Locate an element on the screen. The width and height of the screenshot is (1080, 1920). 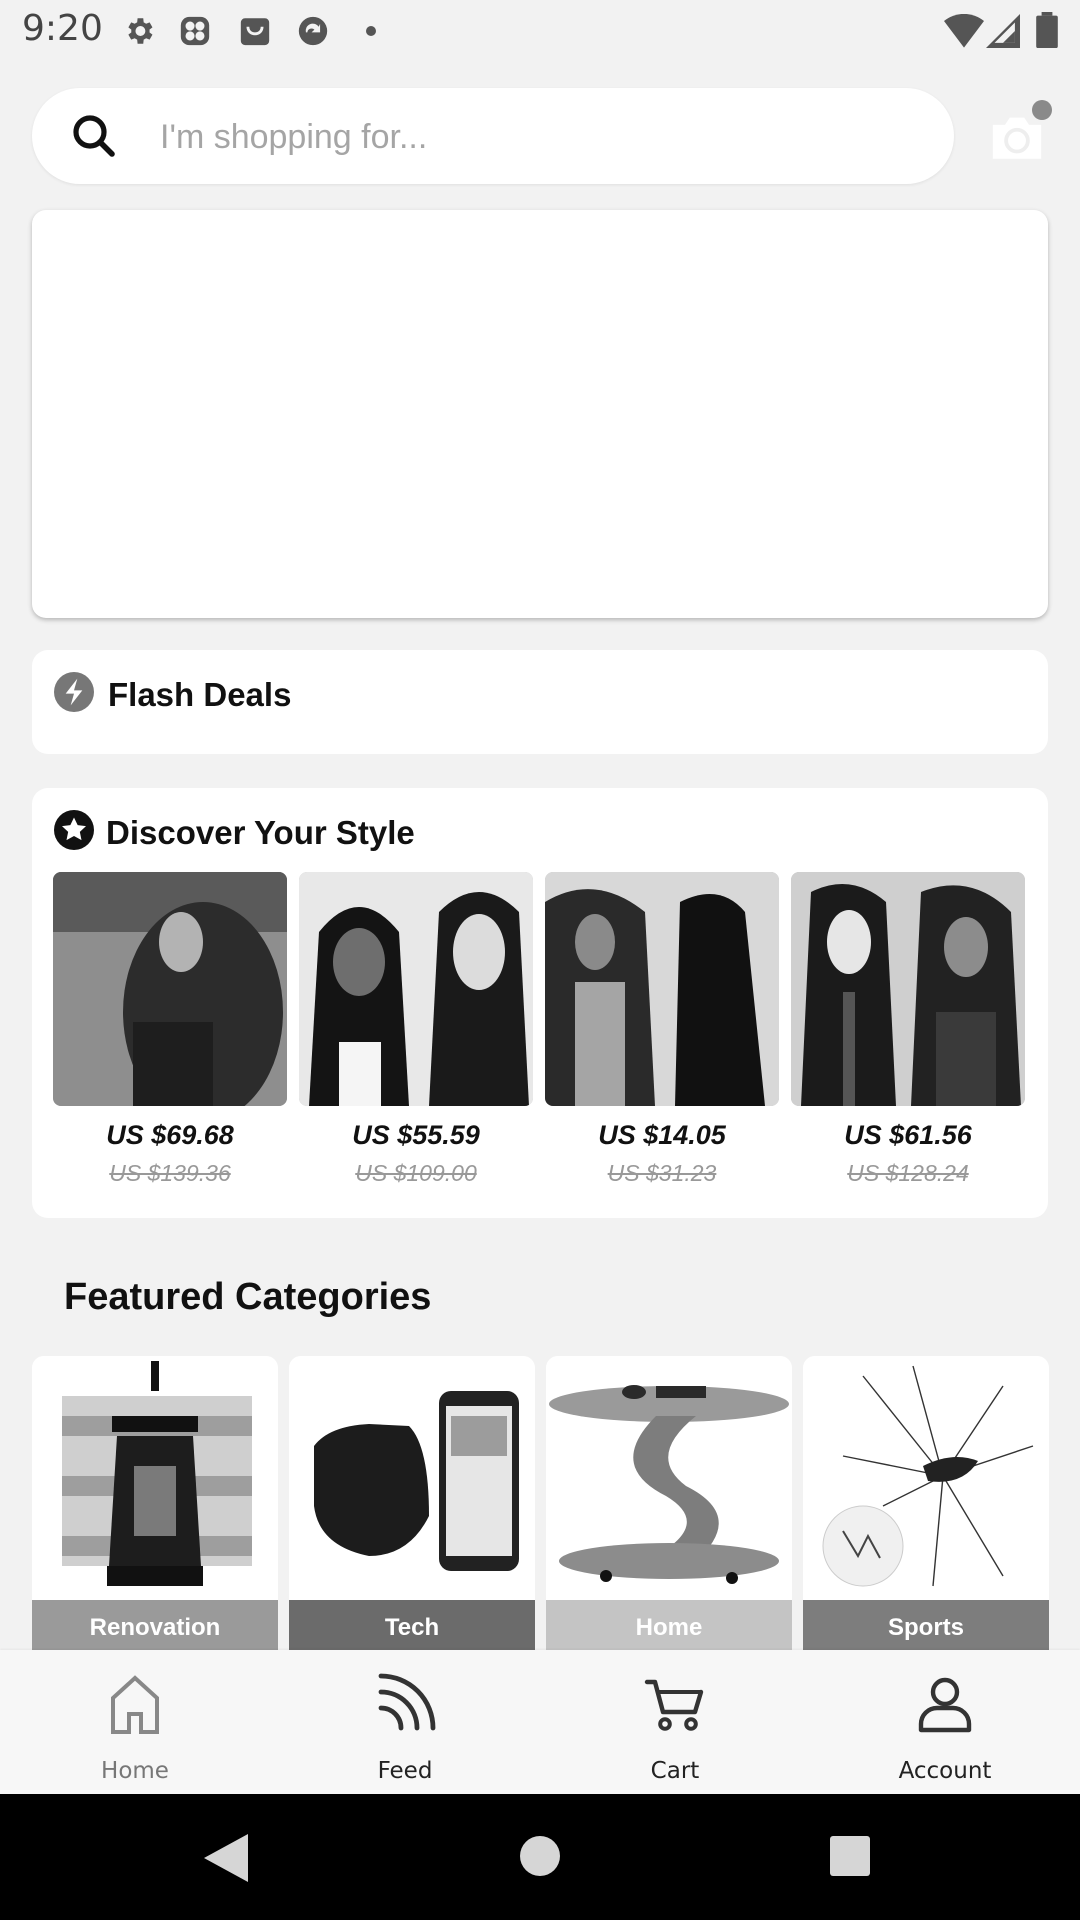
fishing-lure-image is located at coordinates (926, 1478).